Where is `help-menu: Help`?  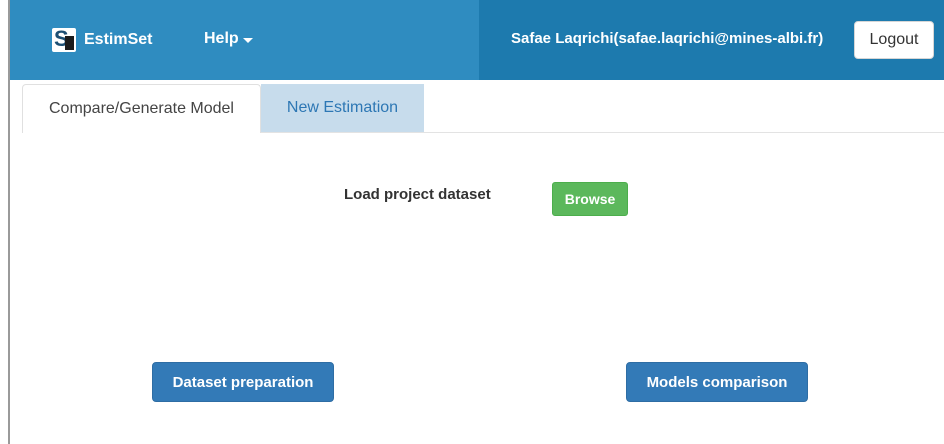 help-menu: Help is located at coordinates (228, 39).